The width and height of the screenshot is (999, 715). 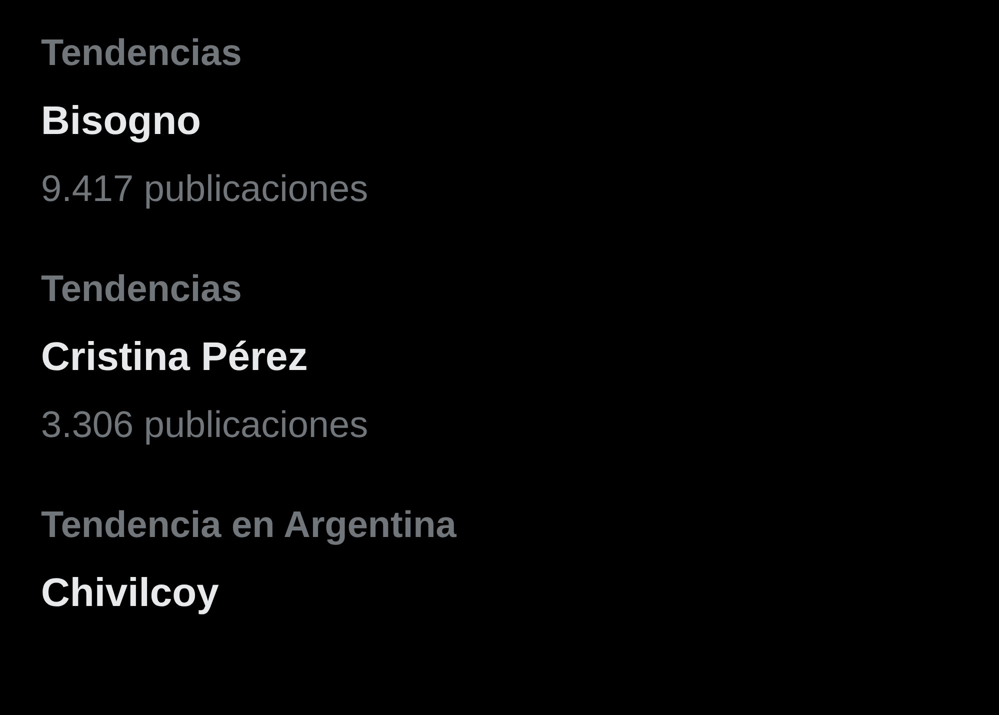 I want to click on trend-name: Bisogno, so click(x=121, y=121).